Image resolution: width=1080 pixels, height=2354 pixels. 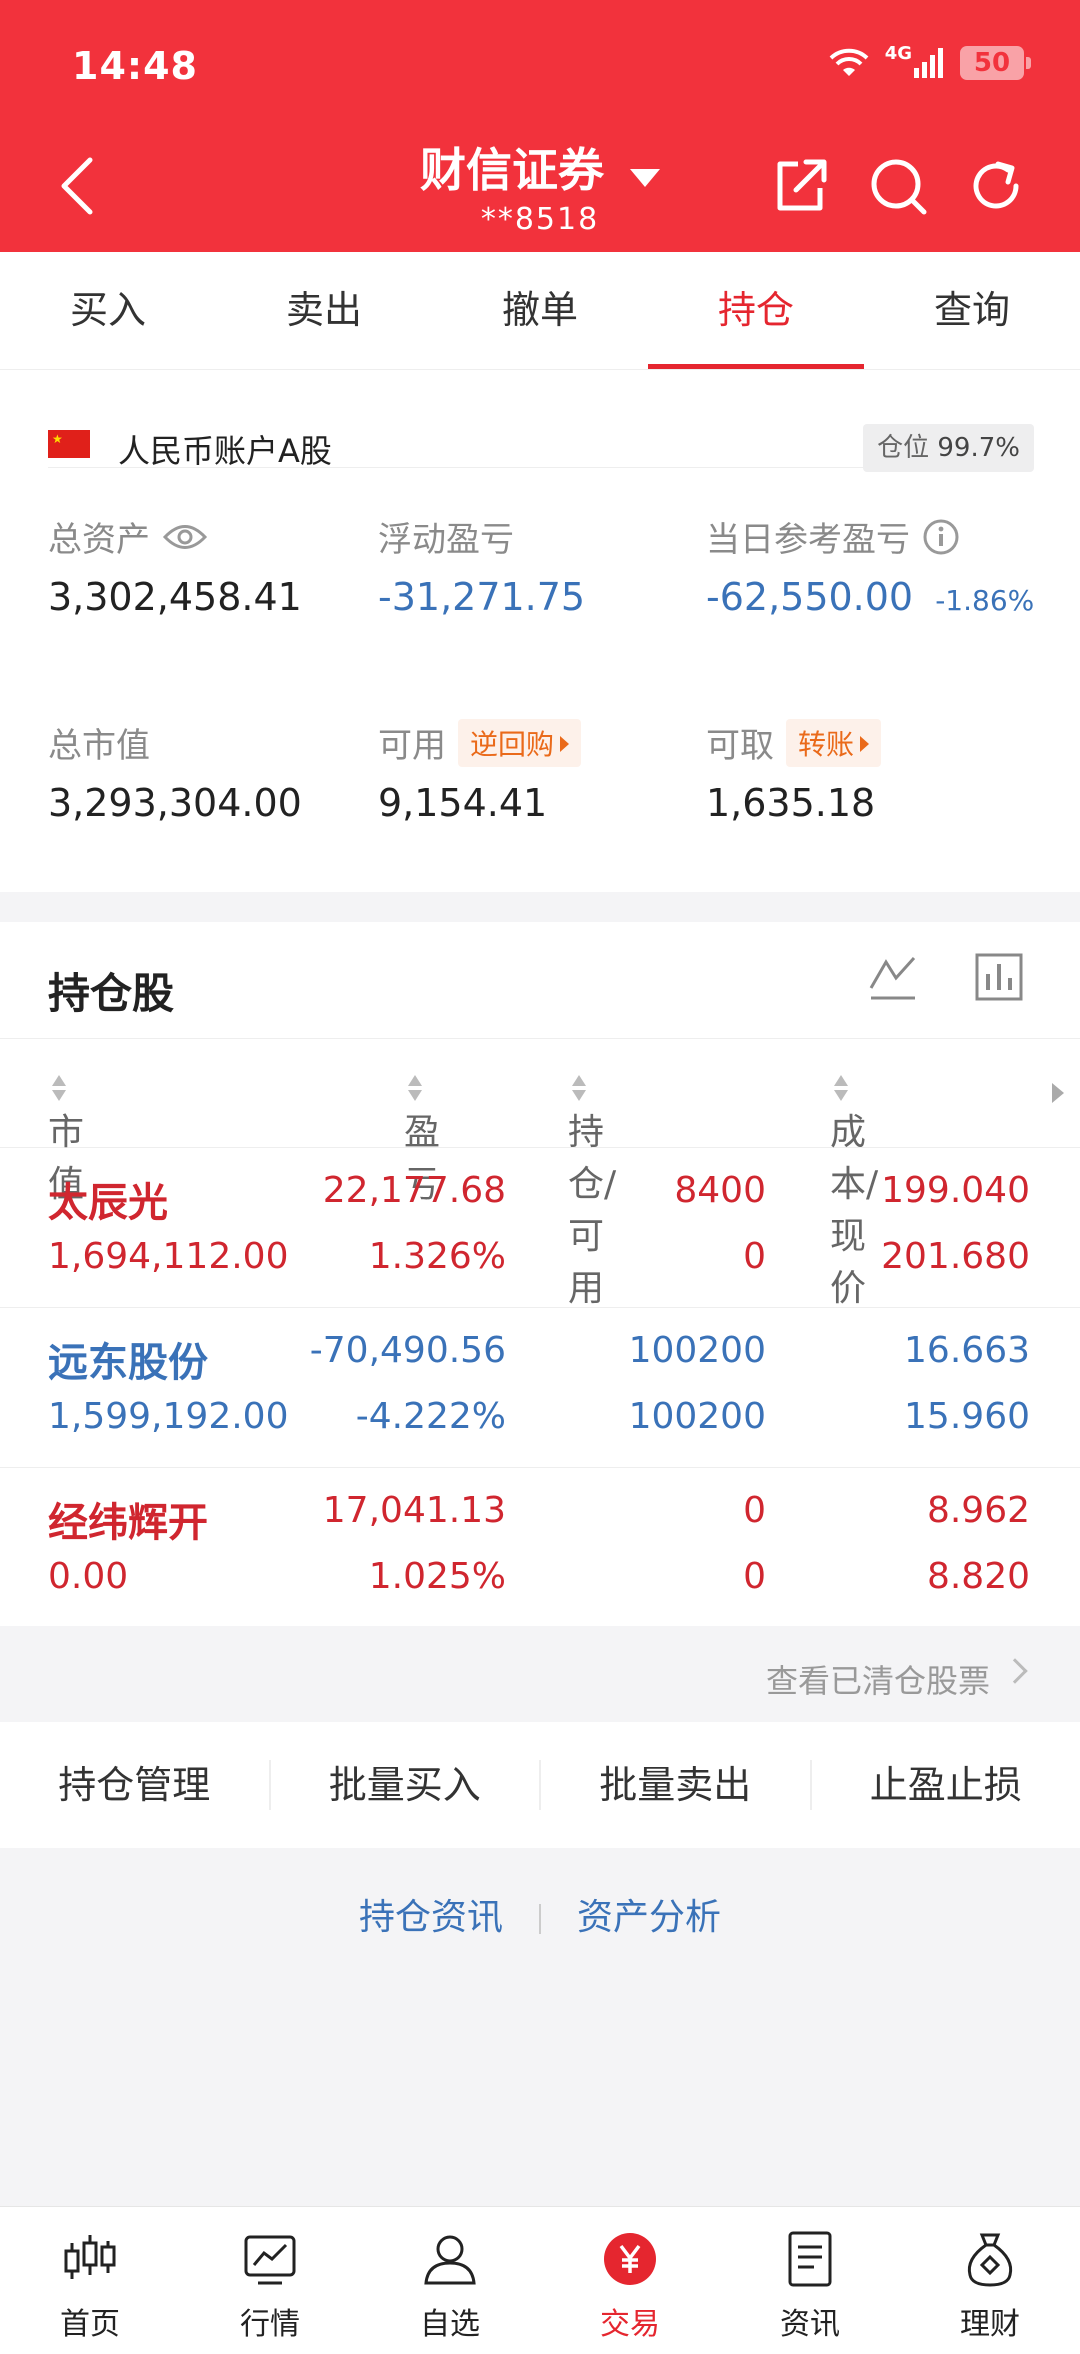 I want to click on col-market-value: 市值, so click(x=66, y=1138).